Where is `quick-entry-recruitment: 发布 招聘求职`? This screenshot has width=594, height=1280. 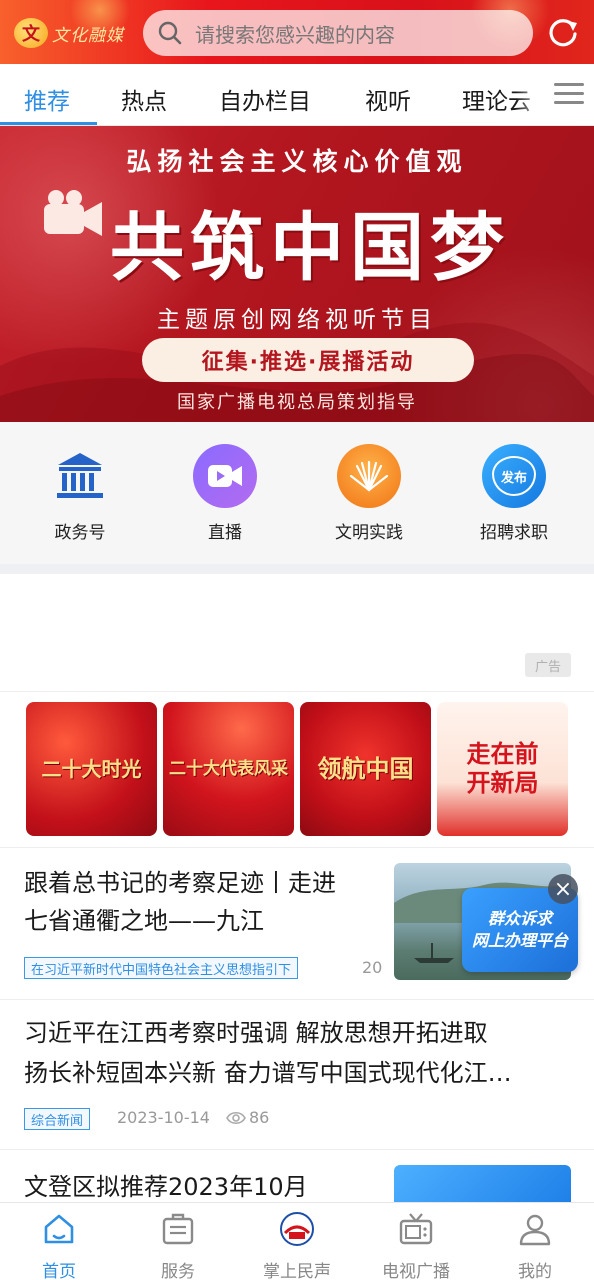
quick-entry-recruitment: 发布 招聘求职 is located at coordinates (514, 493).